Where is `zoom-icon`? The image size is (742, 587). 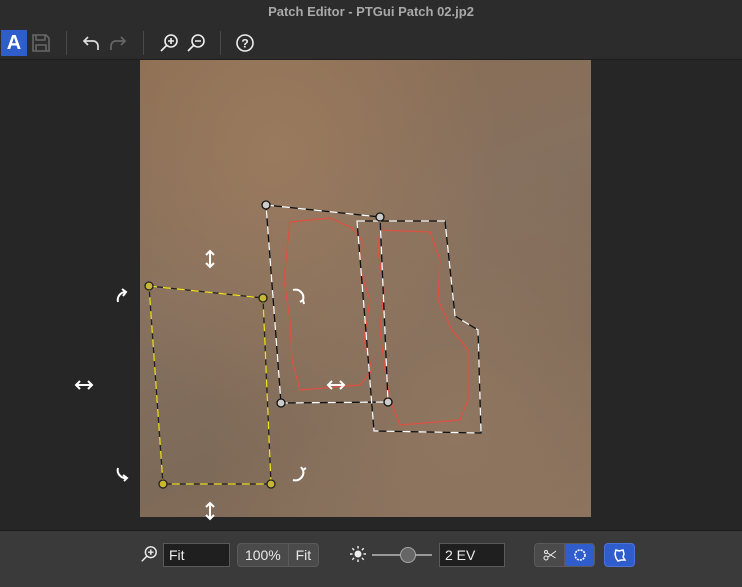
zoom-icon is located at coordinates (149, 554).